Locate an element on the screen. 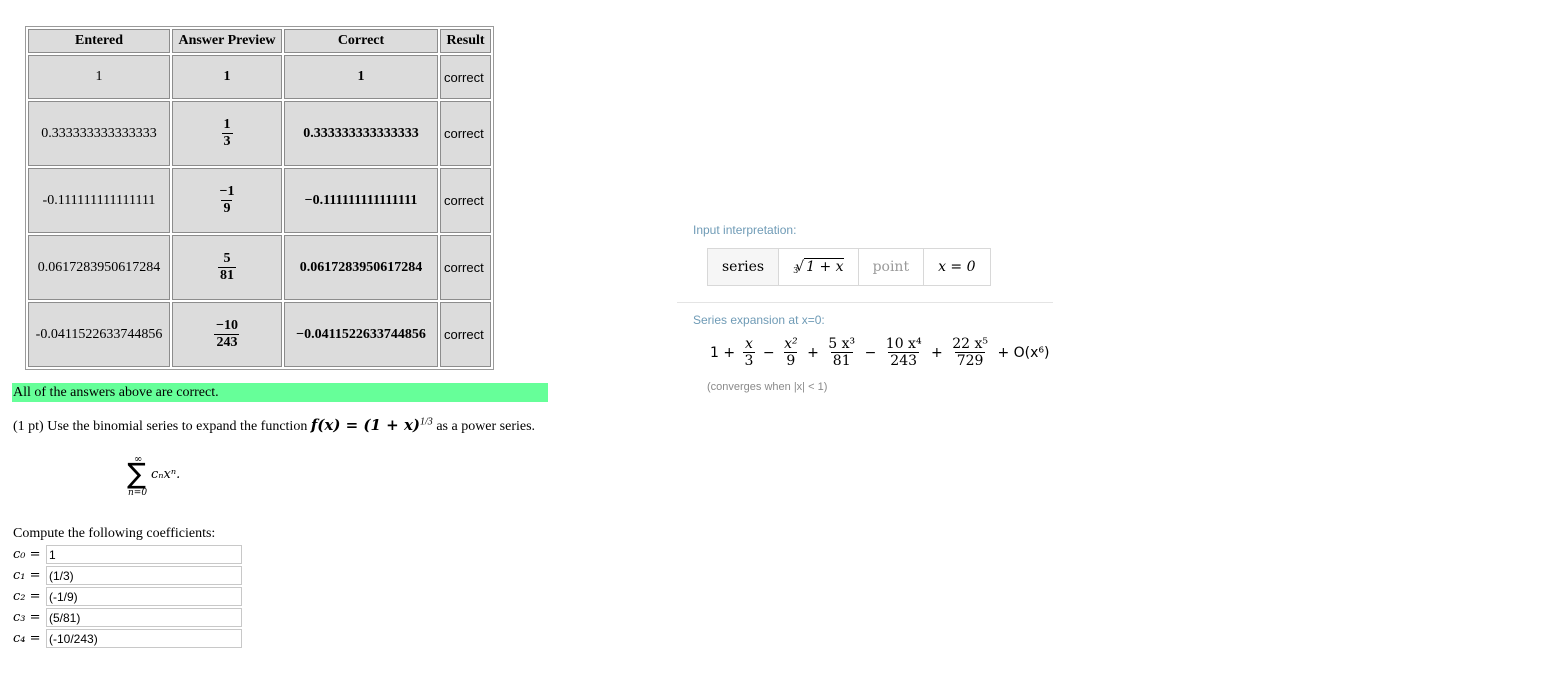  table-header-row: Entered Answer Preview Correct Result is located at coordinates (259, 41).